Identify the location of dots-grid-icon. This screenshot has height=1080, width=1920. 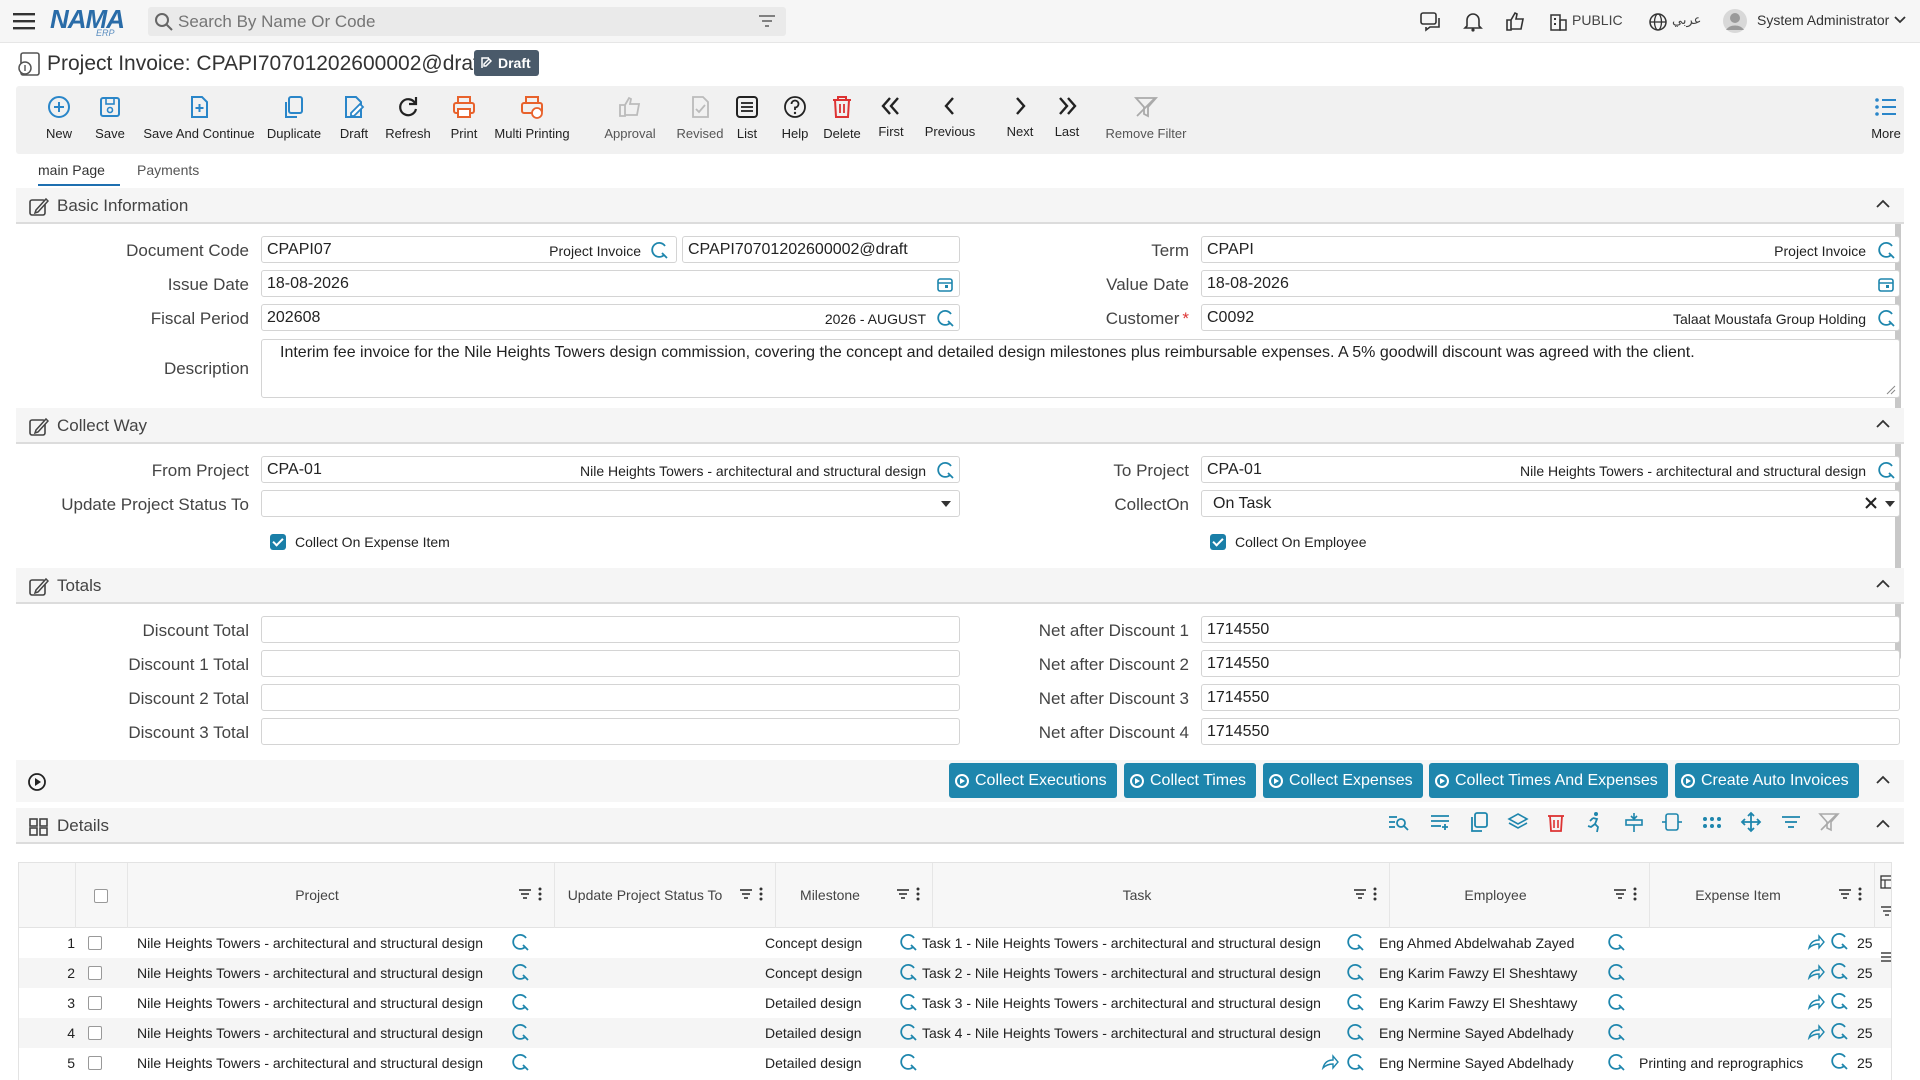
(1712, 822).